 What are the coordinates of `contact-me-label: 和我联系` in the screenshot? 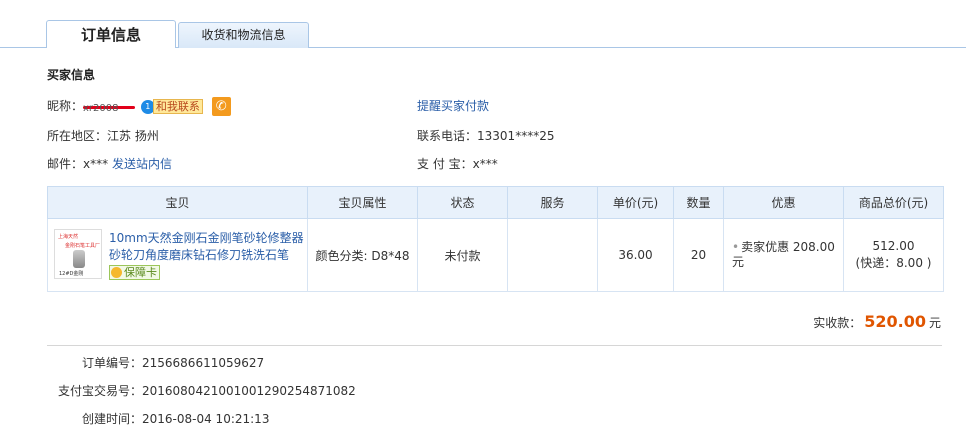 It's located at (177, 106).